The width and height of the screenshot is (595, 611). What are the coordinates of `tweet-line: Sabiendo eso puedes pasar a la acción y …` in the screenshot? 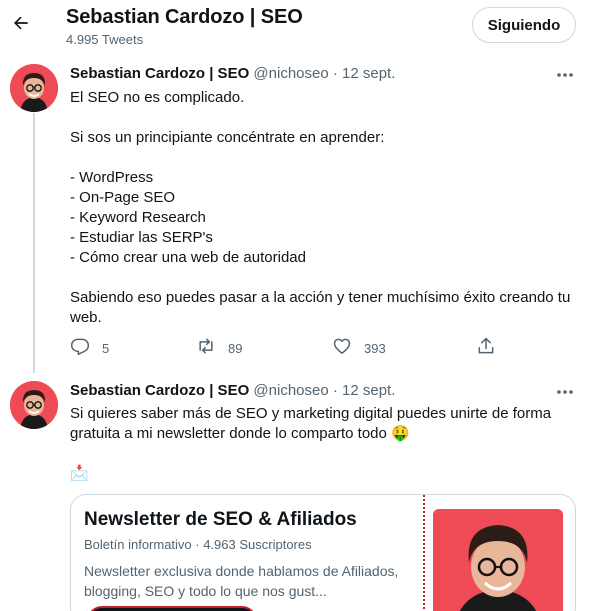 It's located at (320, 297).